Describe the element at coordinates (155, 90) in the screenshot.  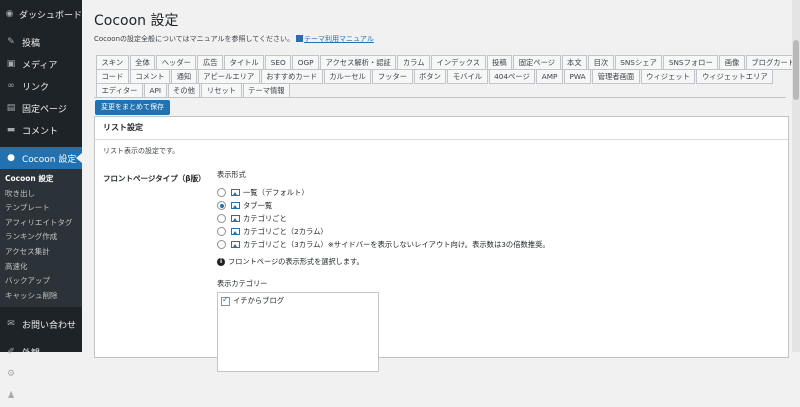
I see `settings-tab: API` at that location.